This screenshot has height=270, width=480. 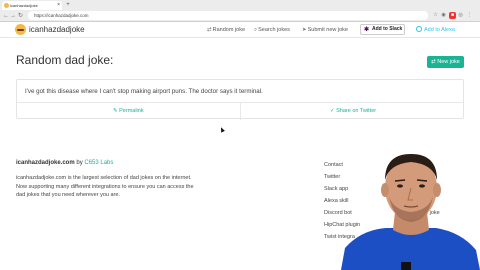 What do you see at coordinates (128, 111) in the screenshot?
I see `permalink-link: ✎ Permalink` at bounding box center [128, 111].